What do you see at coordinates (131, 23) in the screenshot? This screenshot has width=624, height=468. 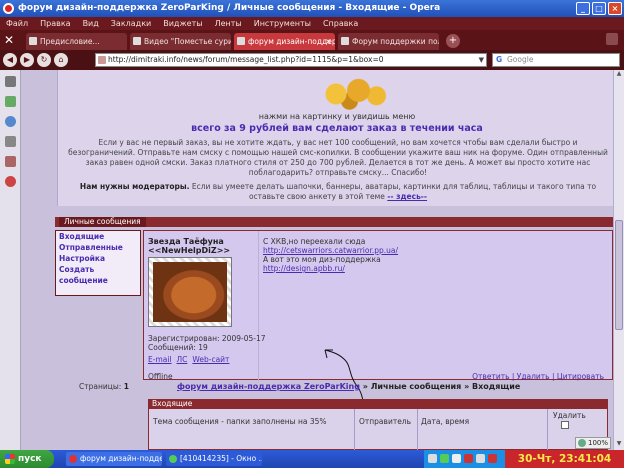 I see `menu-bookmarks: Закладки` at bounding box center [131, 23].